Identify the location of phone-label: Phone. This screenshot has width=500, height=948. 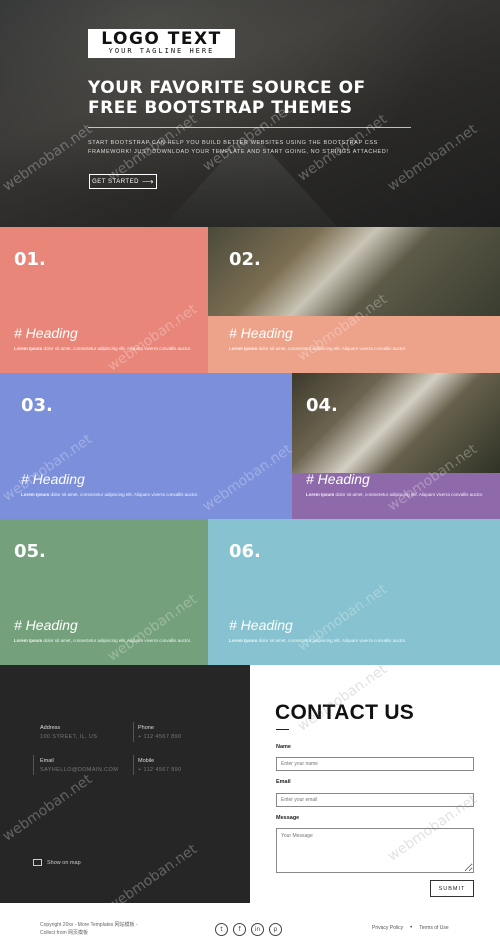
(146, 728).